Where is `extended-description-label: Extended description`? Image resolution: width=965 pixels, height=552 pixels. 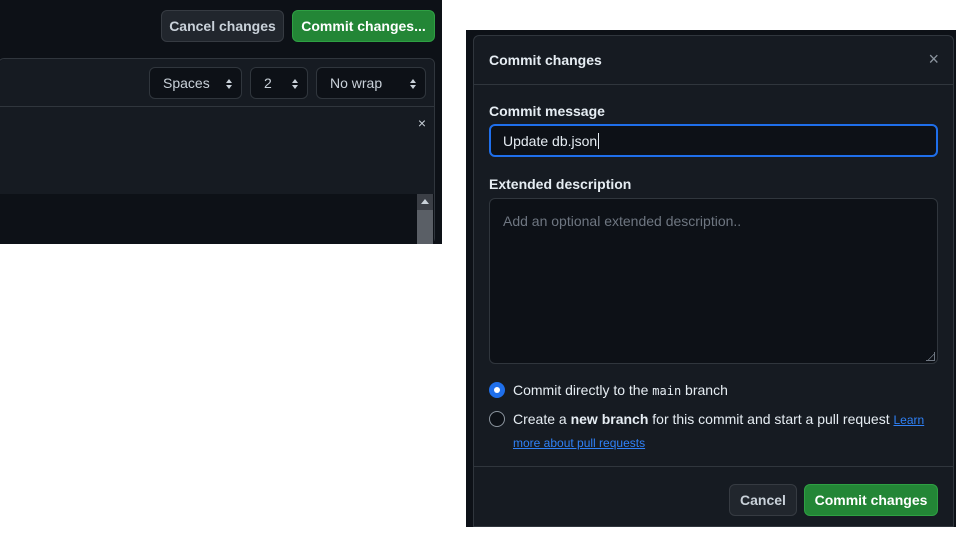 extended-description-label: Extended description is located at coordinates (560, 184).